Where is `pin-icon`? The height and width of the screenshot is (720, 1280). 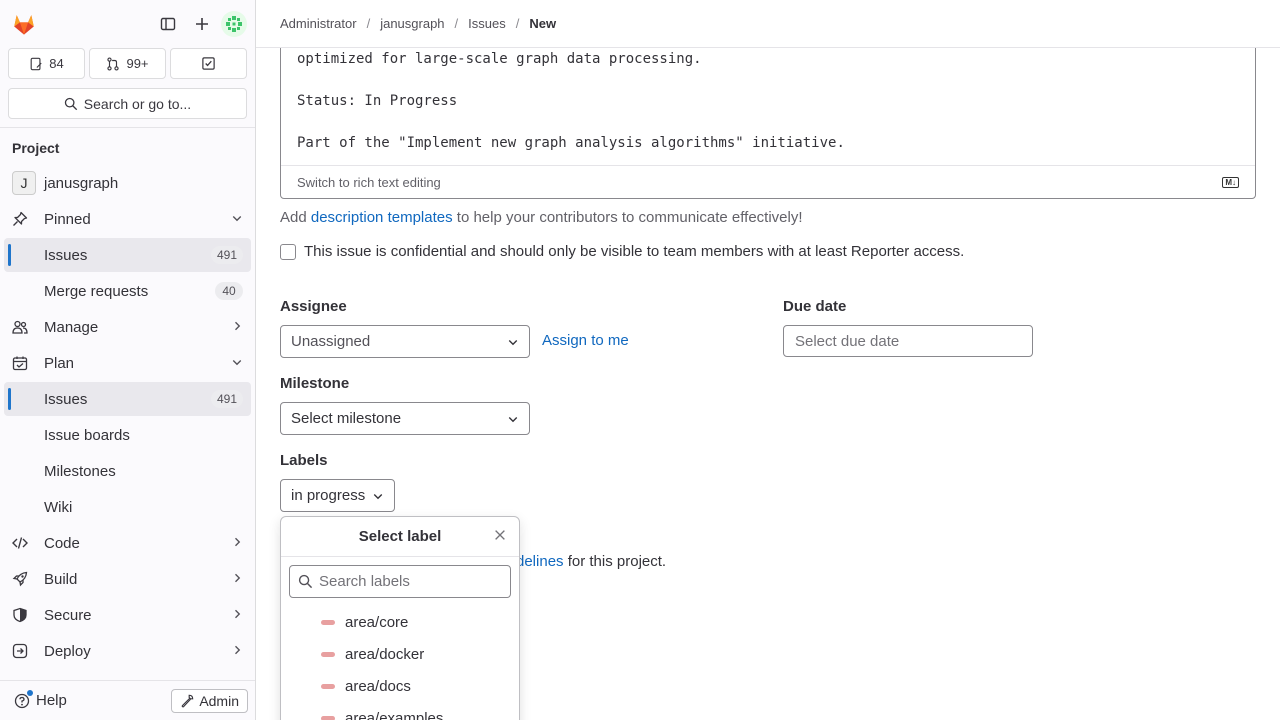 pin-icon is located at coordinates (24, 219).